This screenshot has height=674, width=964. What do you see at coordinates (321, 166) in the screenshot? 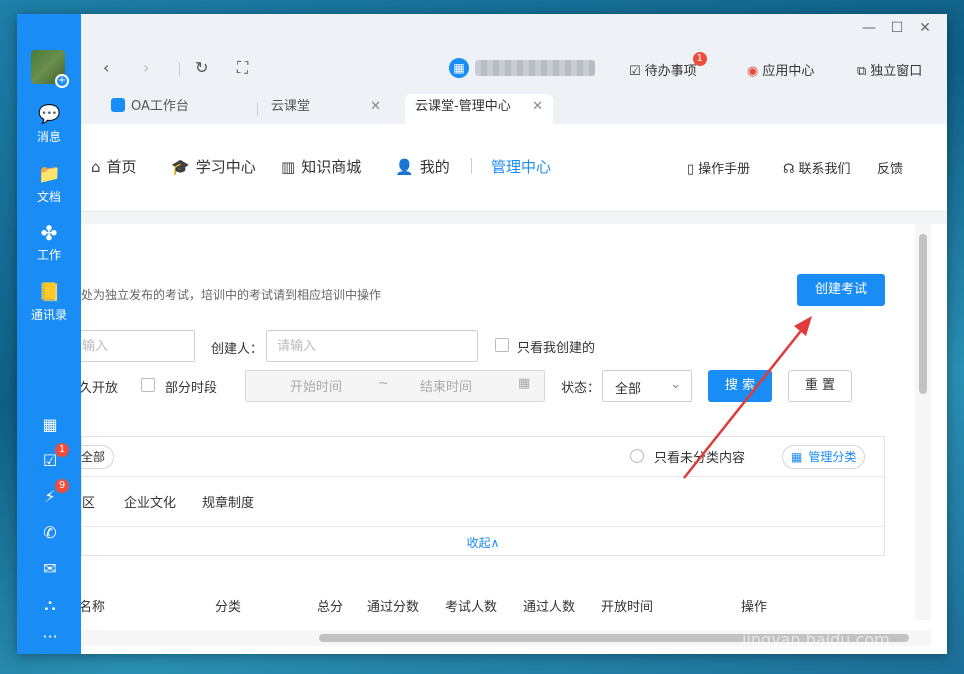
I see `nav-store: ▥ 知识商城` at bounding box center [321, 166].